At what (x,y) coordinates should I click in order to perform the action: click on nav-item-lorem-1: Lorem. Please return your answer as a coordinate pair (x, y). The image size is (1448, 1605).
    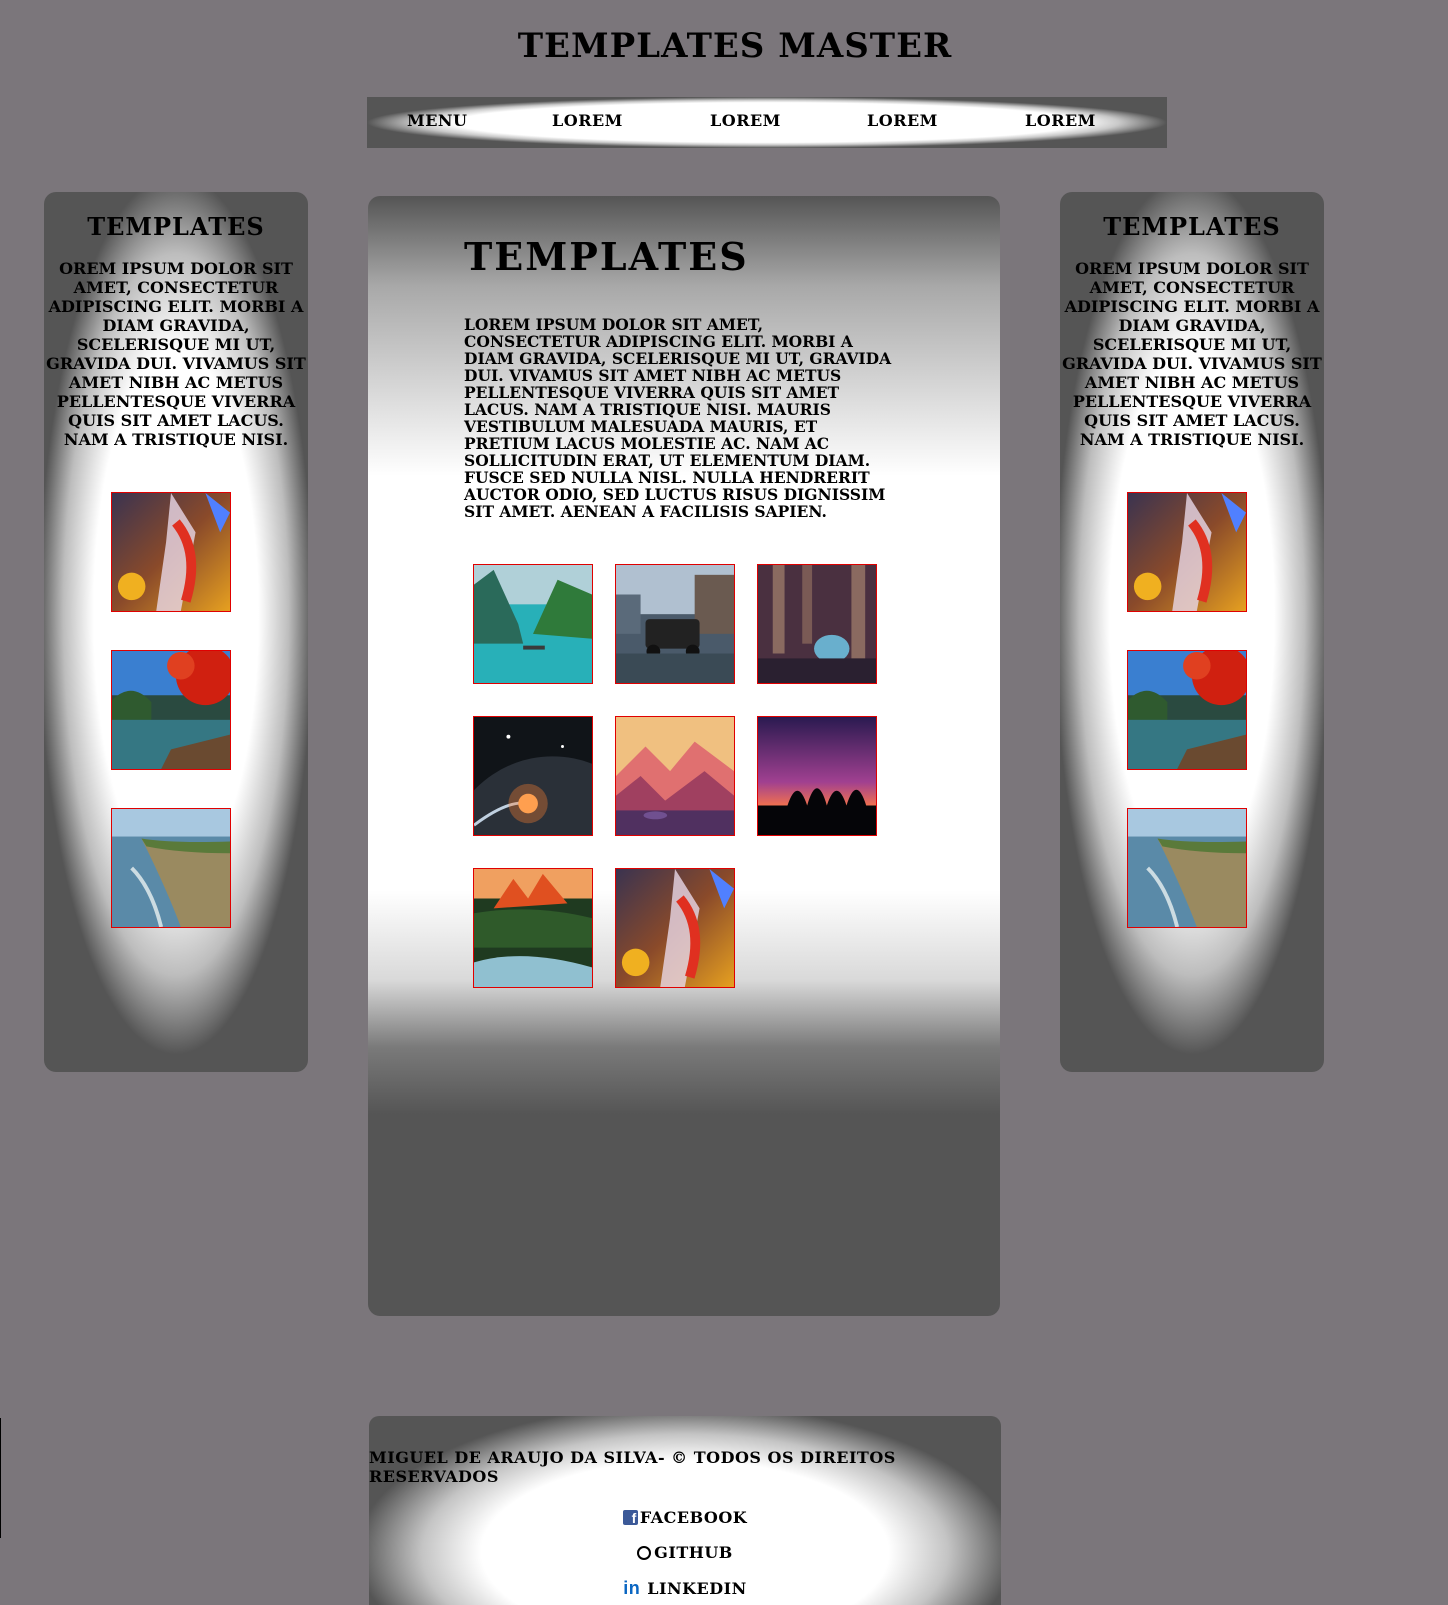
    Looking at the image, I should click on (587, 120).